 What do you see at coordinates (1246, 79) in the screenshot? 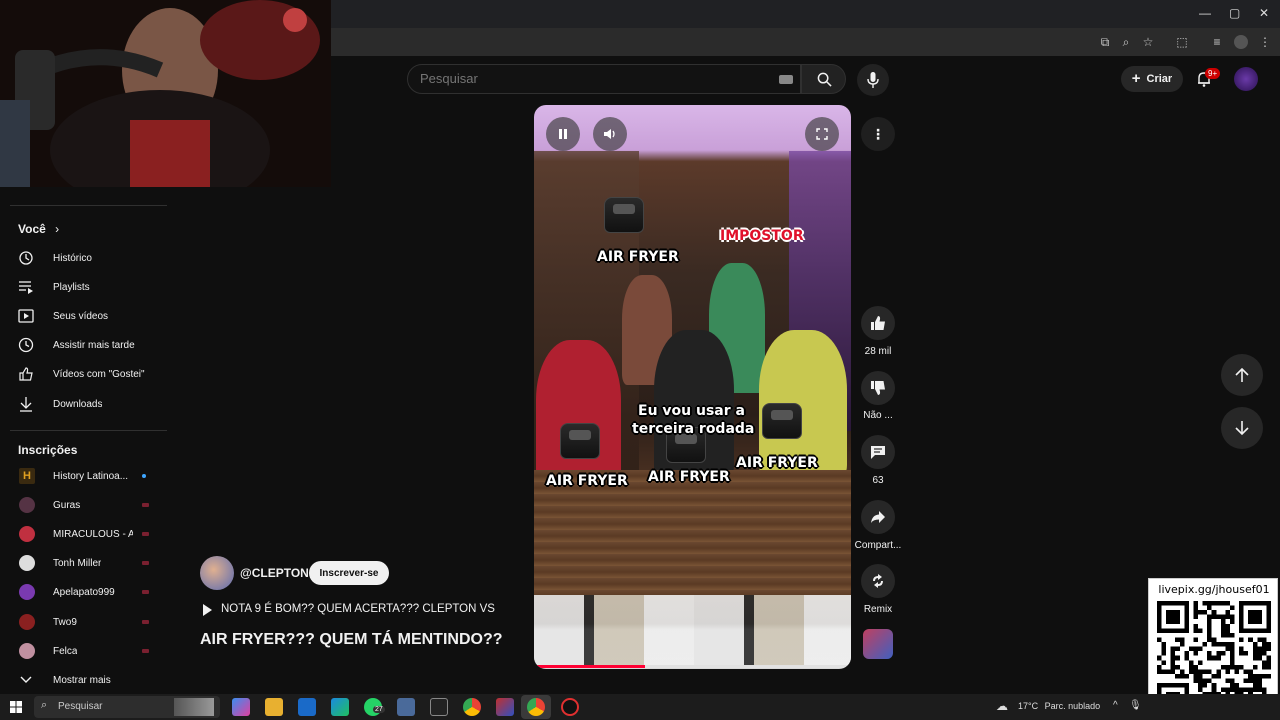
I see `account-avatar` at bounding box center [1246, 79].